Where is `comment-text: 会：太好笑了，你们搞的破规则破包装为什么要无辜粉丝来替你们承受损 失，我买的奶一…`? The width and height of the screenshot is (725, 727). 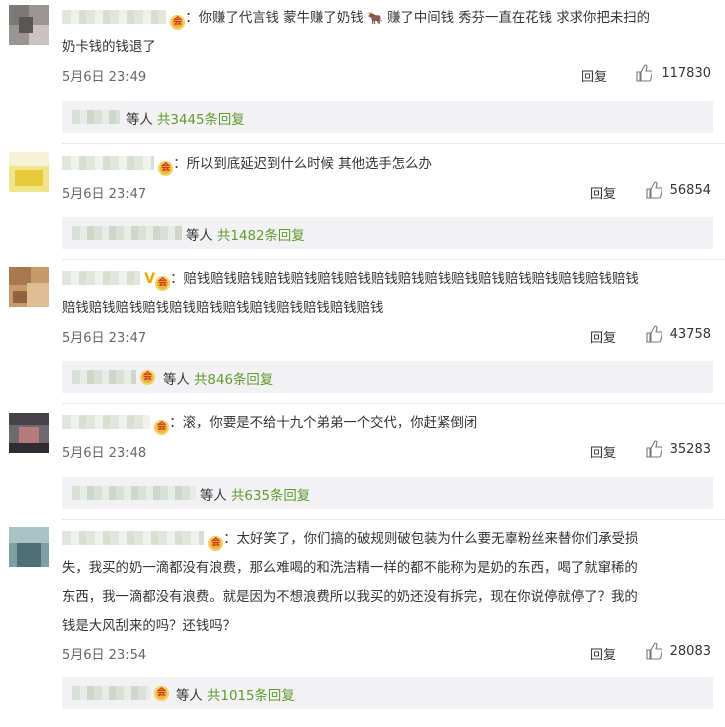 comment-text: 会：太好笑了，你们搞的破规则破包装为什么要无辜粉丝来替你们承受损 失，我买的奶一… is located at coordinates (350, 582).